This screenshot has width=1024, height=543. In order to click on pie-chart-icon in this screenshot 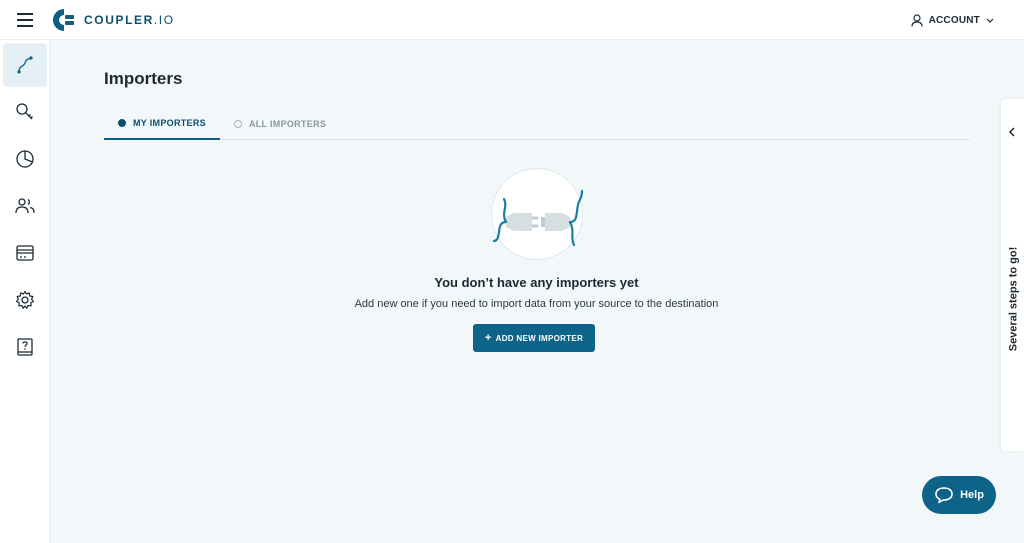, I will do `click(25, 159)`.